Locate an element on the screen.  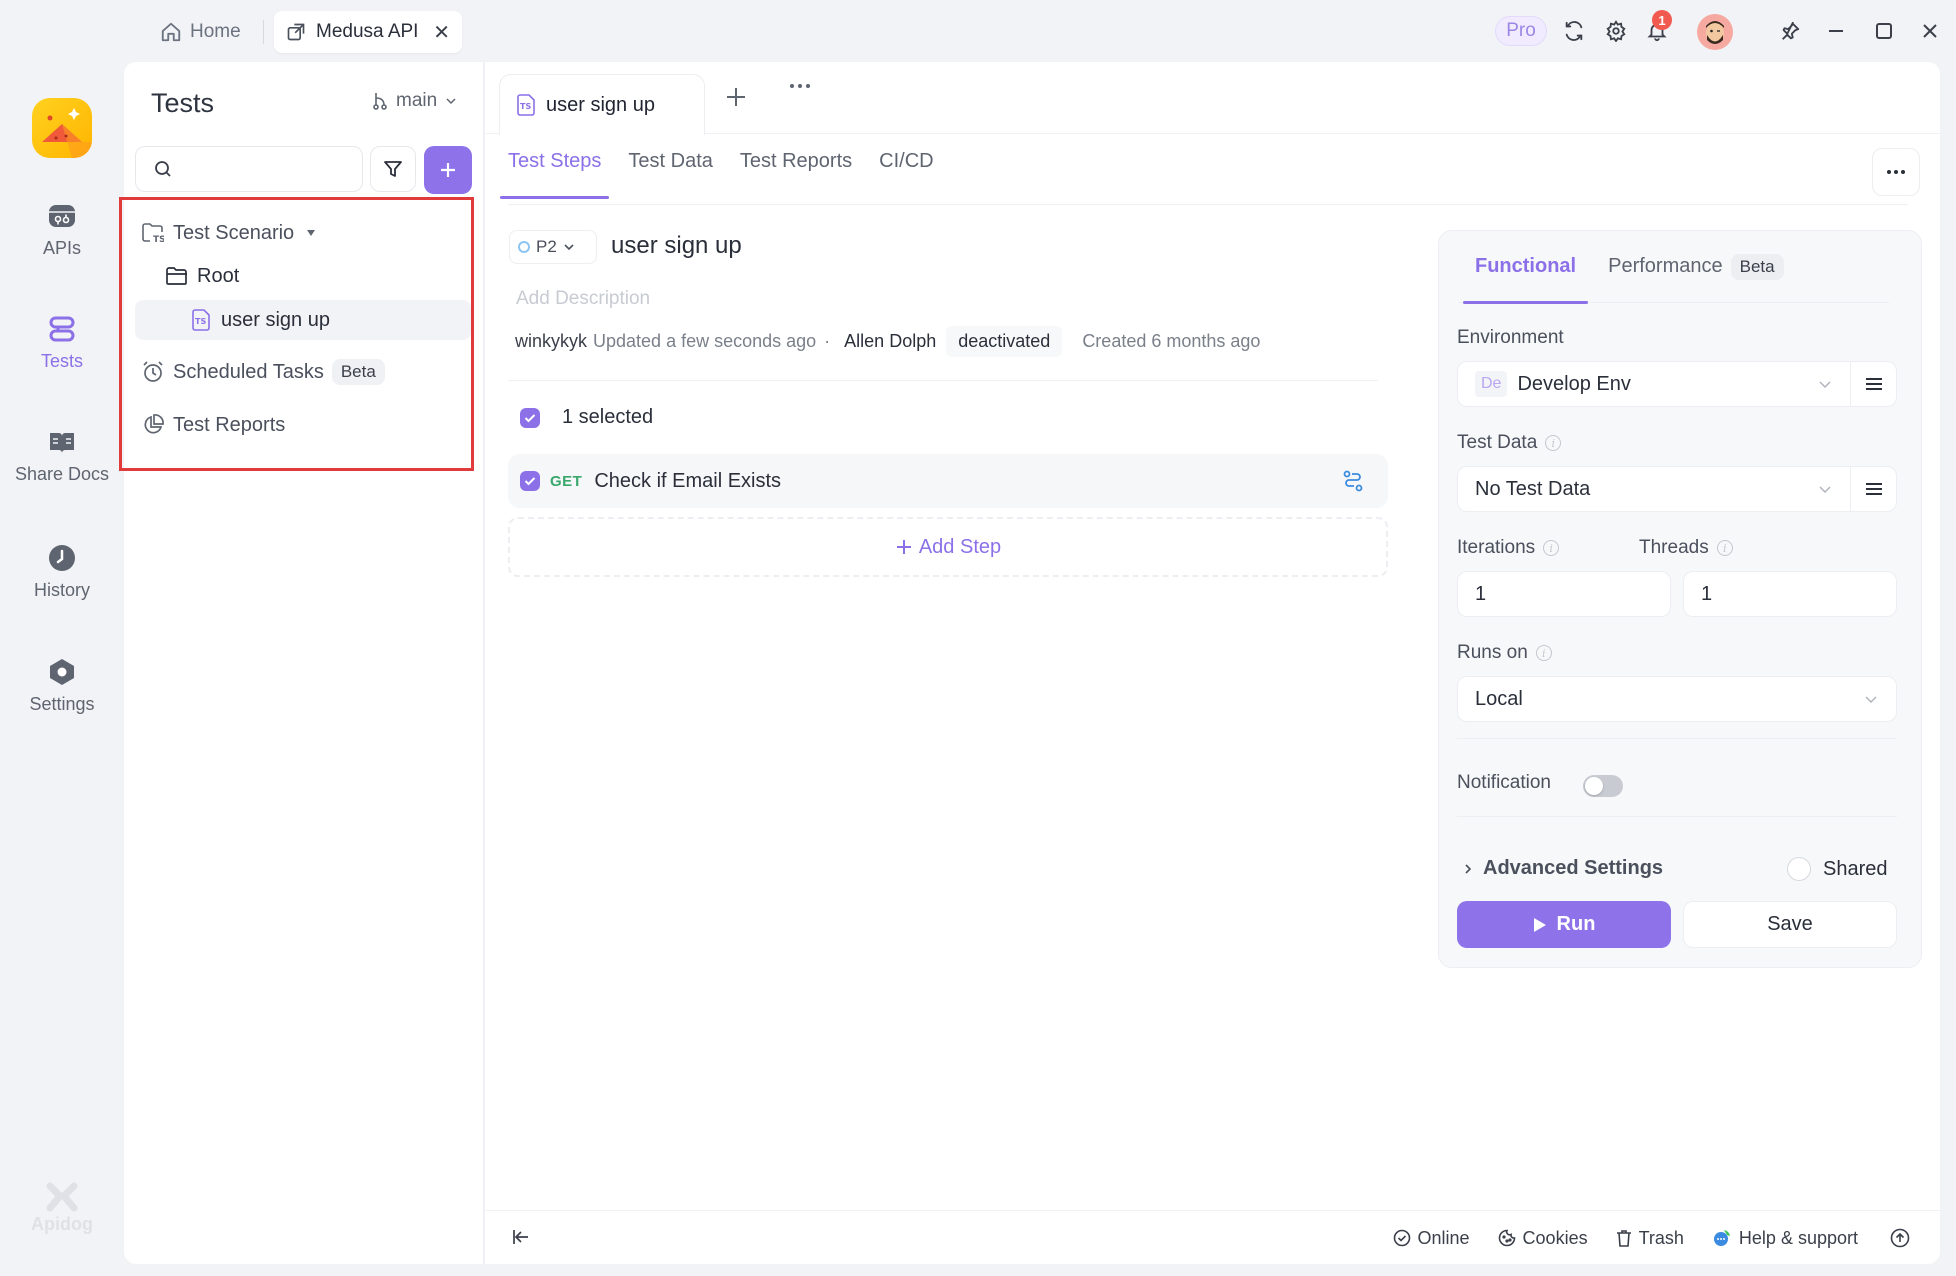
footer-label: Online is located at coordinates (1443, 1237).